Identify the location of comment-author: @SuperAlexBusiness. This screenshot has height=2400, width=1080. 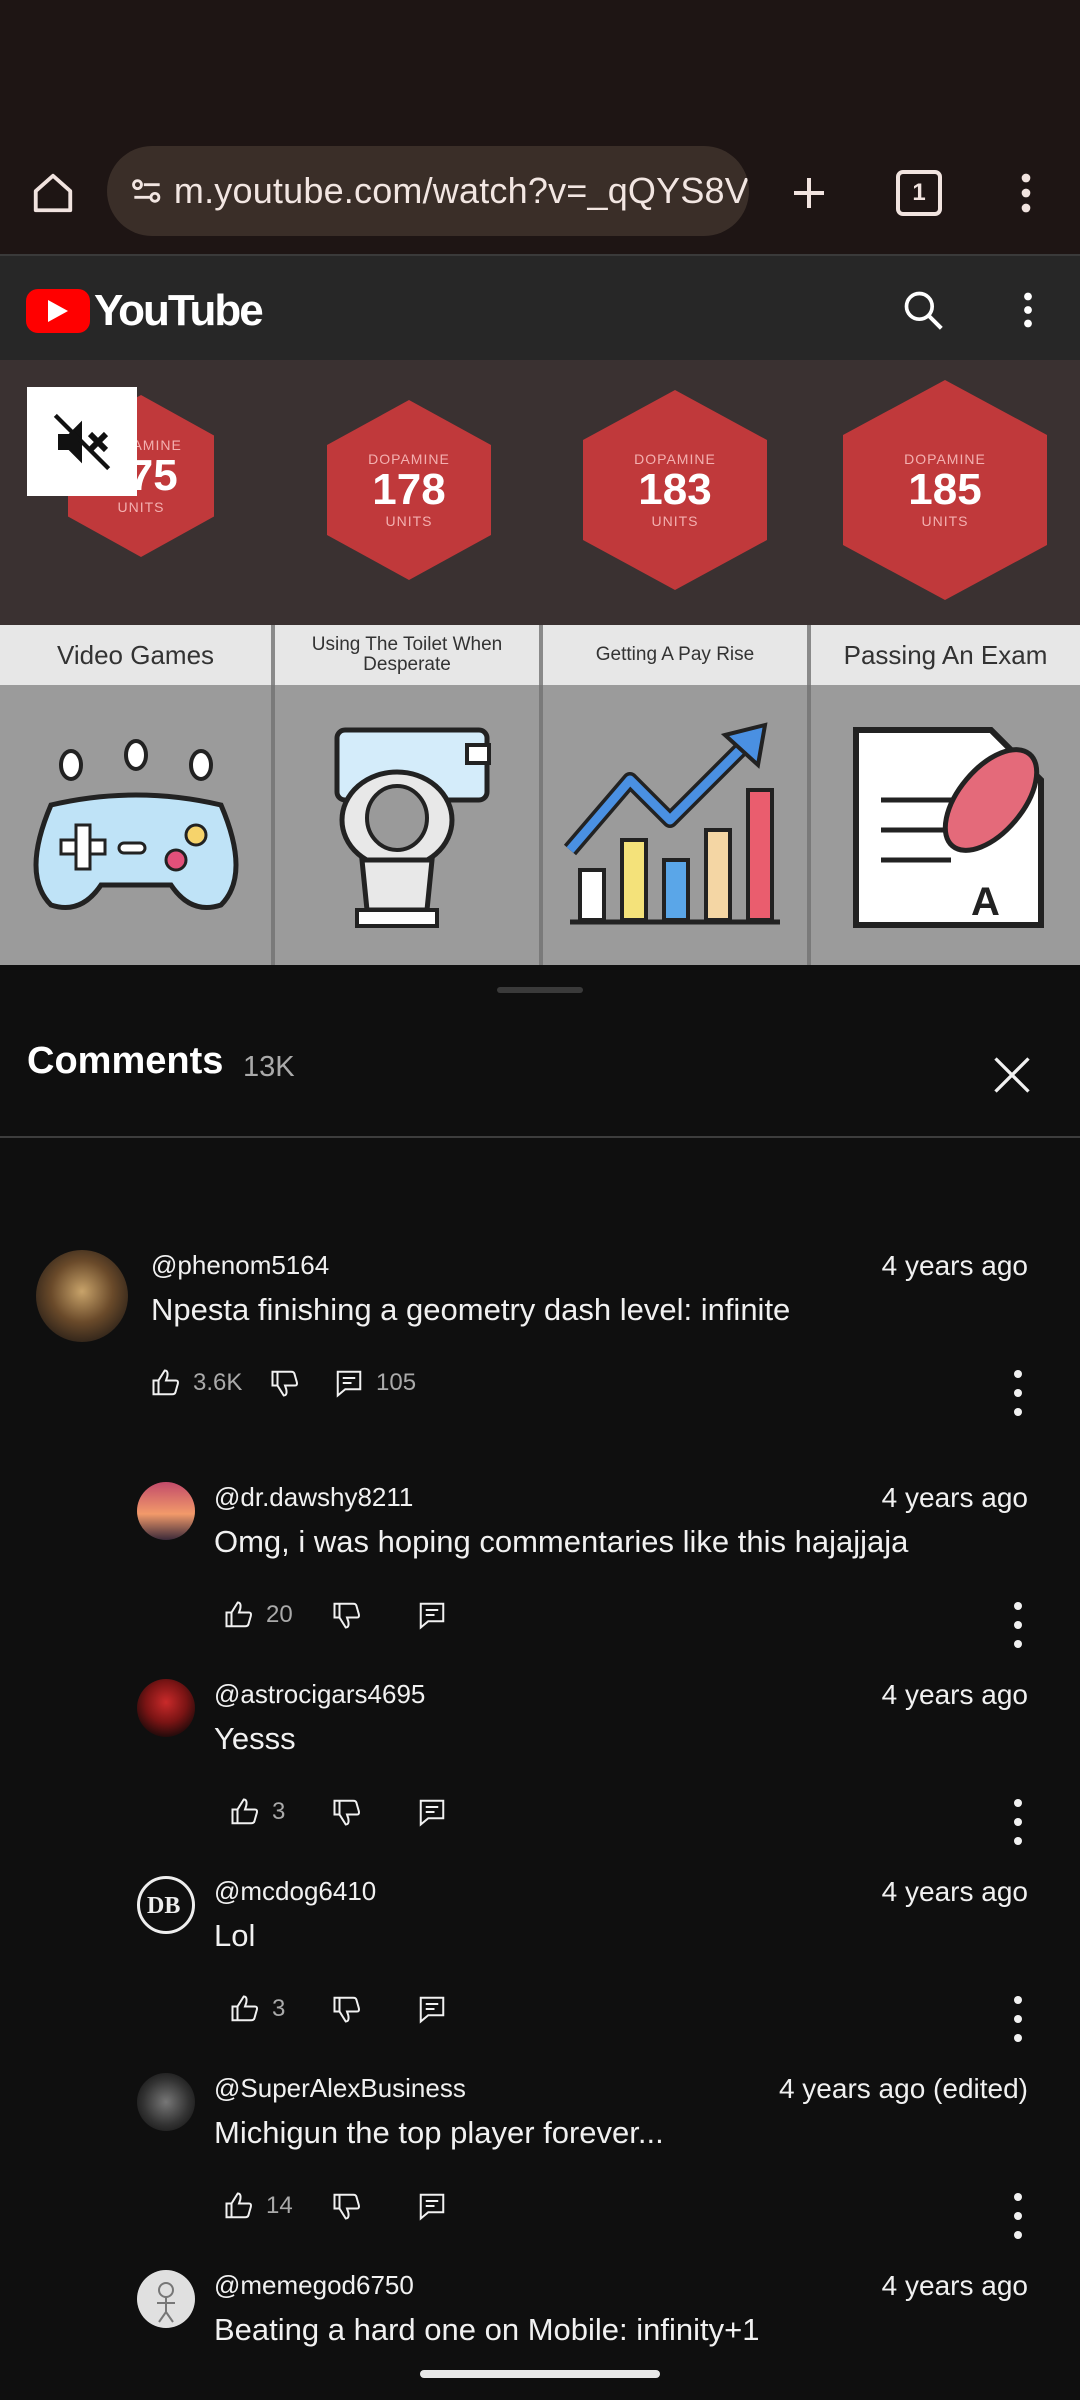
(340, 2088).